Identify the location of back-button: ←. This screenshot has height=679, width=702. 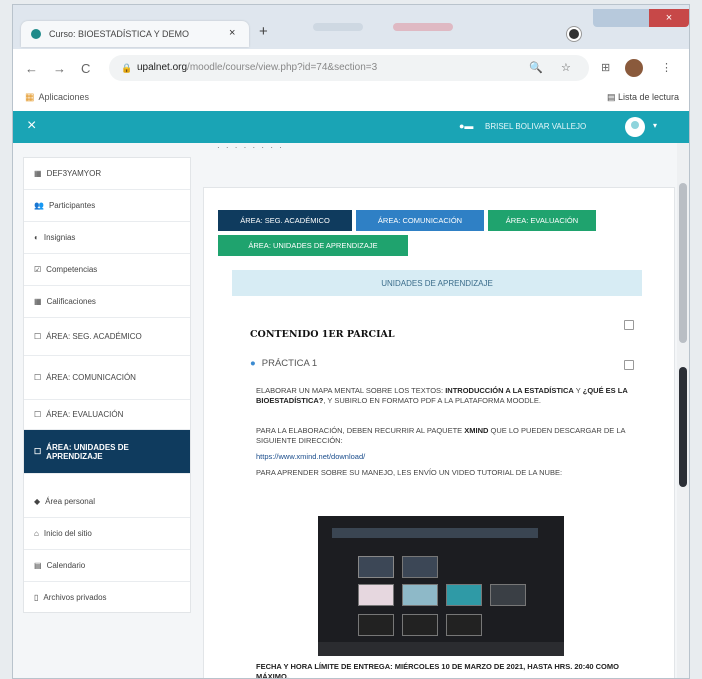
(31, 68).